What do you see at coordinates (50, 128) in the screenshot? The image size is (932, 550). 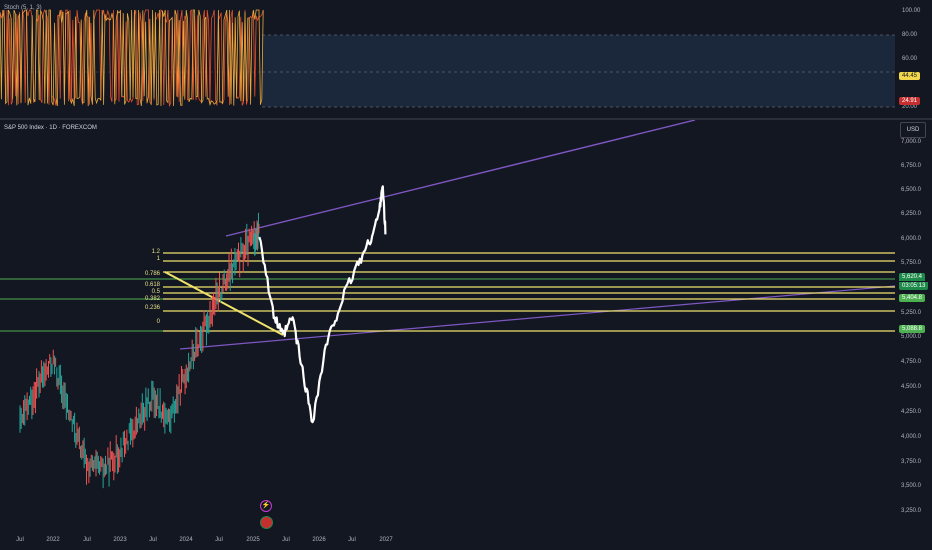 I see `symbol-title: S&P 500 Index · 1D · FOREXCOM` at bounding box center [50, 128].